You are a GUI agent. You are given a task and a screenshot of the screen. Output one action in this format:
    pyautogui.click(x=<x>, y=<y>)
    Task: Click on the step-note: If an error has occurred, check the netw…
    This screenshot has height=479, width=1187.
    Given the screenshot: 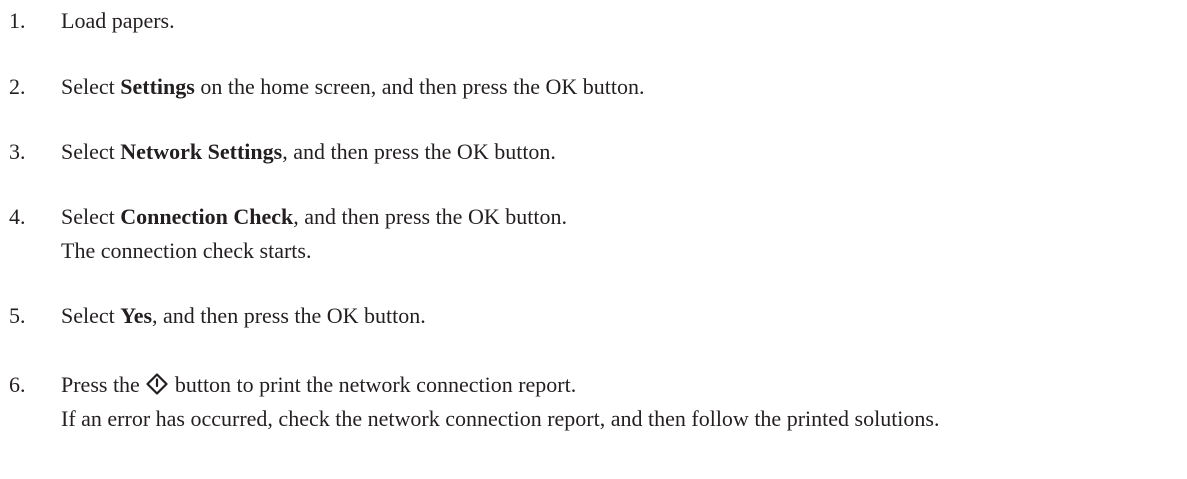 What is the action you would take?
    pyautogui.click(x=500, y=418)
    